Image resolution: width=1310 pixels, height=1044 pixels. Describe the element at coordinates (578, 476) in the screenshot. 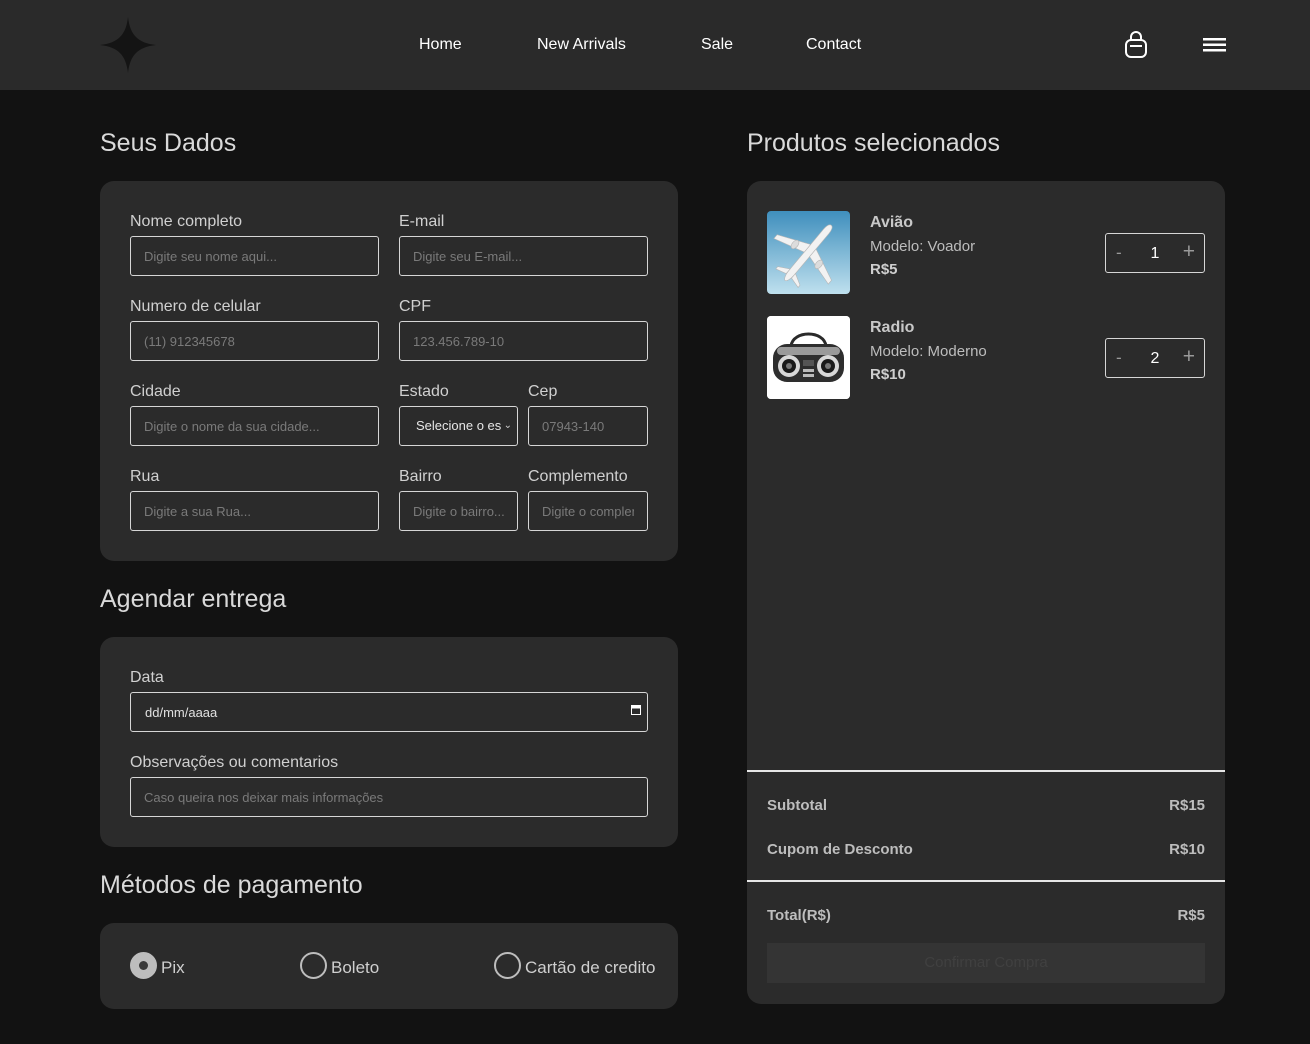

I see `complemento-label: Complemento` at that location.